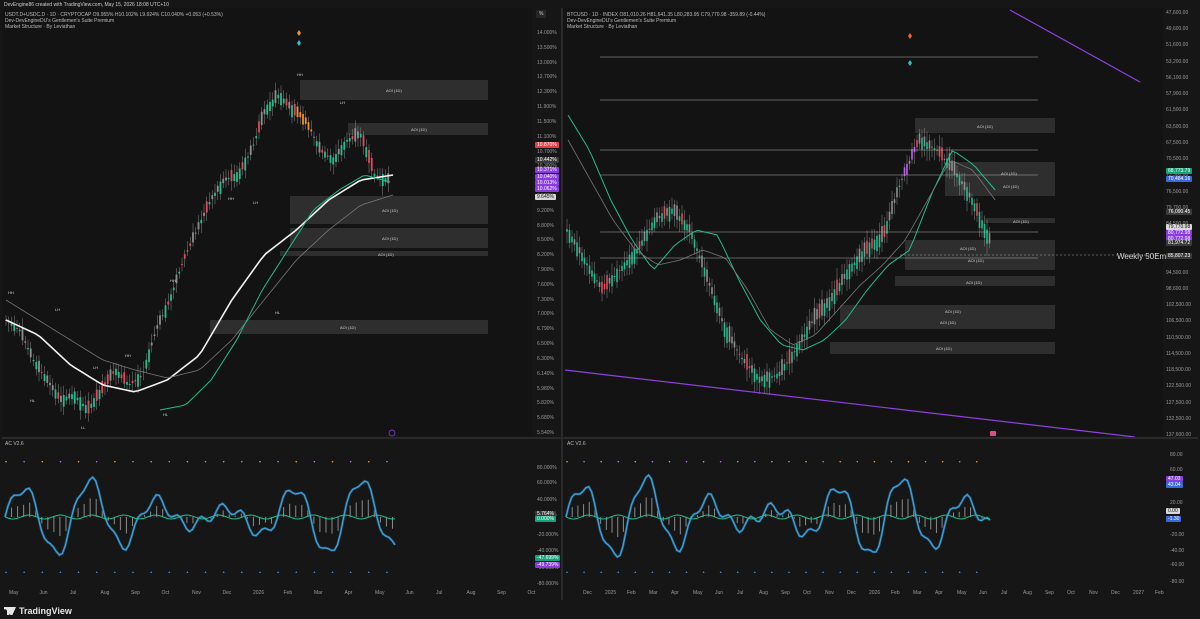  What do you see at coordinates (548, 565) in the screenshot?
I see `osc-badge: -49.739%` at bounding box center [548, 565].